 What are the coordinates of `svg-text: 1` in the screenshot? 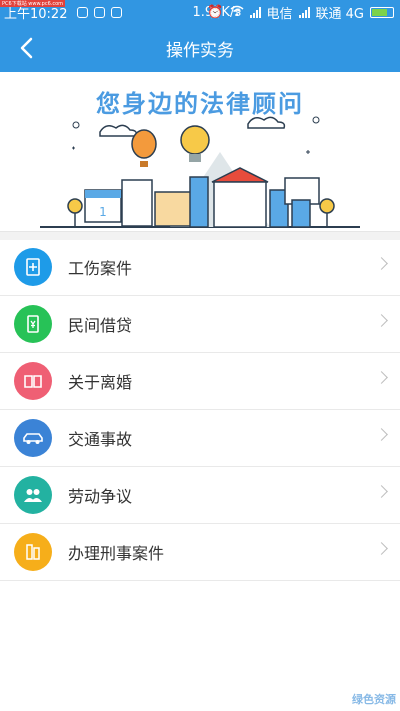 It's located at (103, 212).